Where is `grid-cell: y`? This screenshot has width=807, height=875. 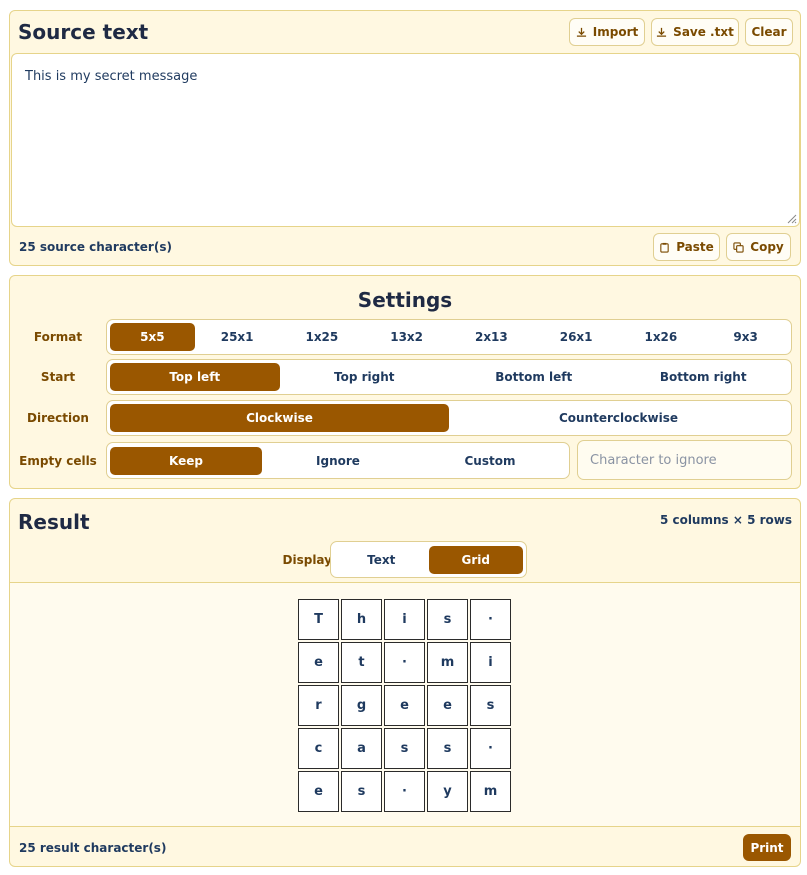 grid-cell: y is located at coordinates (447, 791).